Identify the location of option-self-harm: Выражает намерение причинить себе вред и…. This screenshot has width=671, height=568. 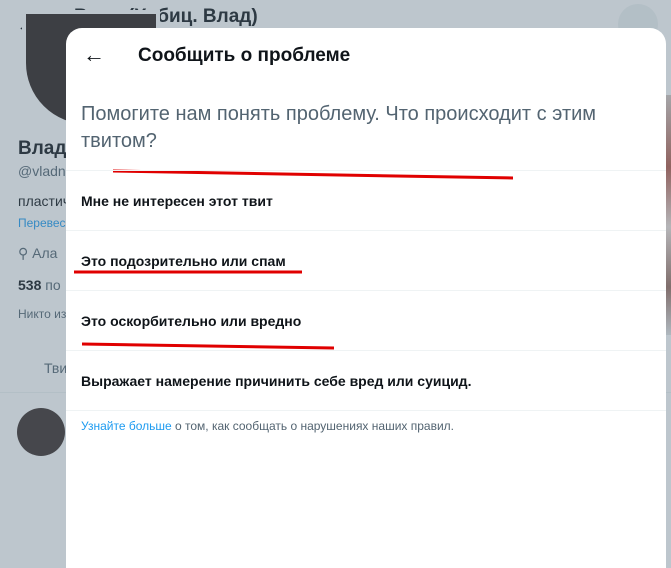
(366, 380).